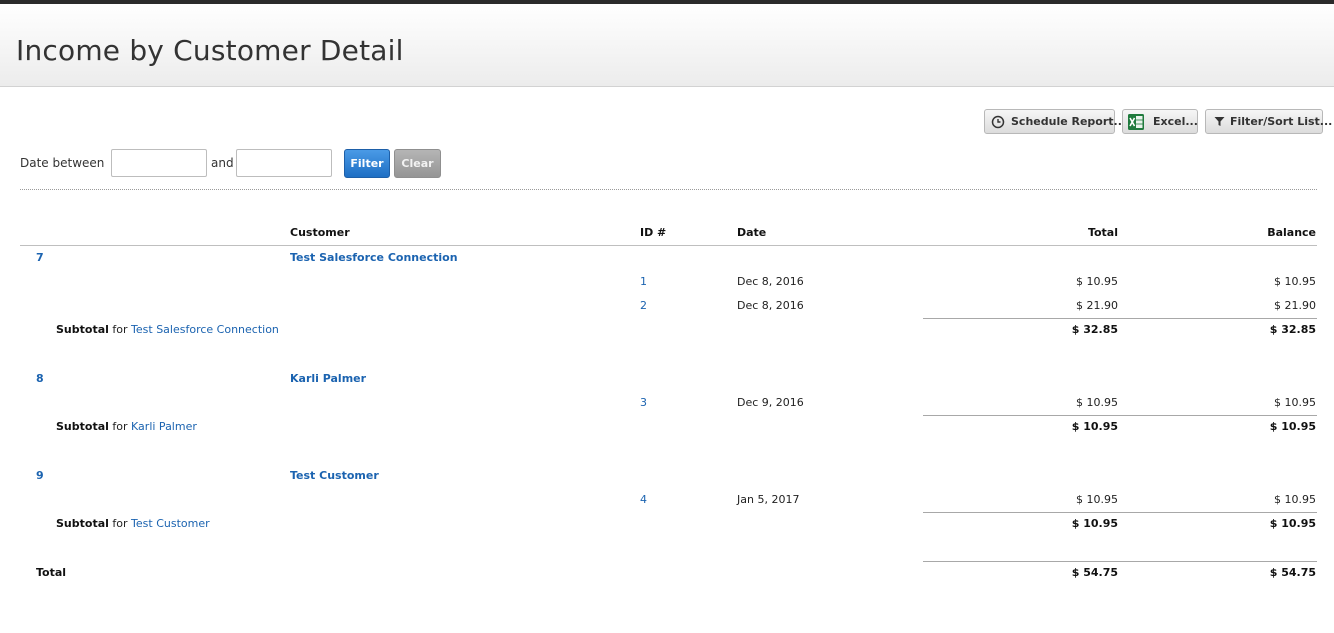 The width and height of the screenshot is (1334, 633). Describe the element at coordinates (643, 402) in the screenshot. I see `invoice-id-link: 3` at that location.